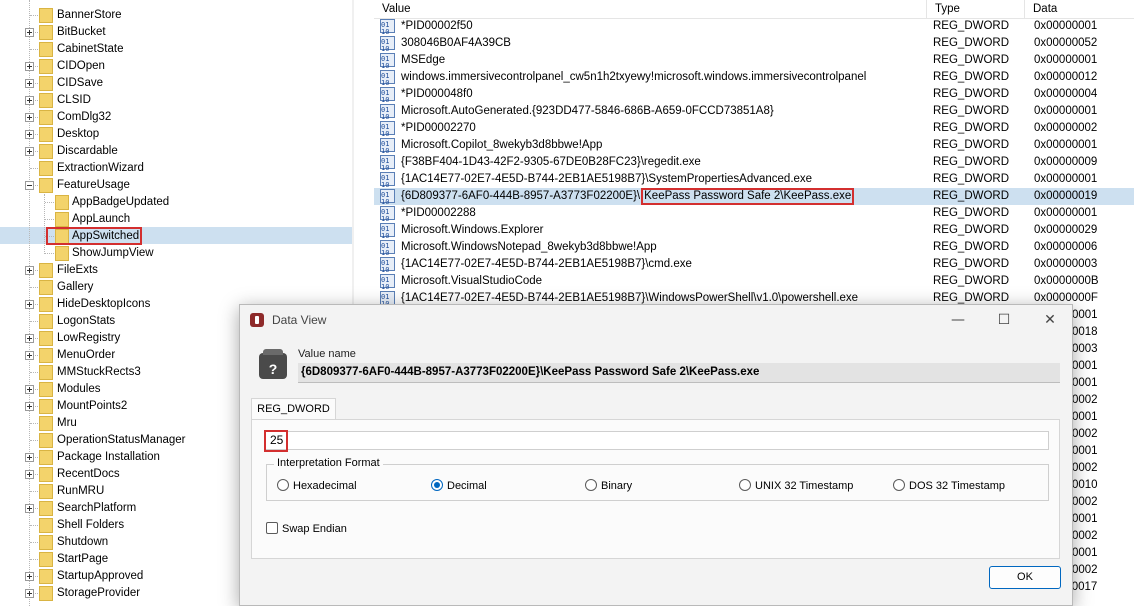 This screenshot has width=1134, height=606. I want to click on minimize-button: —, so click(958, 320).